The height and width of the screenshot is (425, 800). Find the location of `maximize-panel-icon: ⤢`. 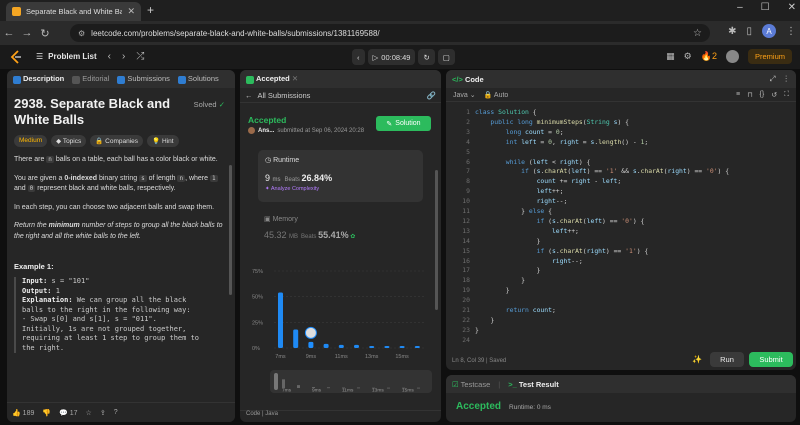

maximize-panel-icon: ⤢ is located at coordinates (773, 79).